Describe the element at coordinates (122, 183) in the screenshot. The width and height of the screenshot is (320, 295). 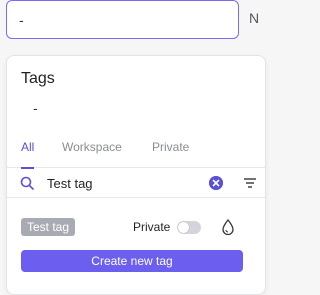
I see `tag-search-input` at that location.